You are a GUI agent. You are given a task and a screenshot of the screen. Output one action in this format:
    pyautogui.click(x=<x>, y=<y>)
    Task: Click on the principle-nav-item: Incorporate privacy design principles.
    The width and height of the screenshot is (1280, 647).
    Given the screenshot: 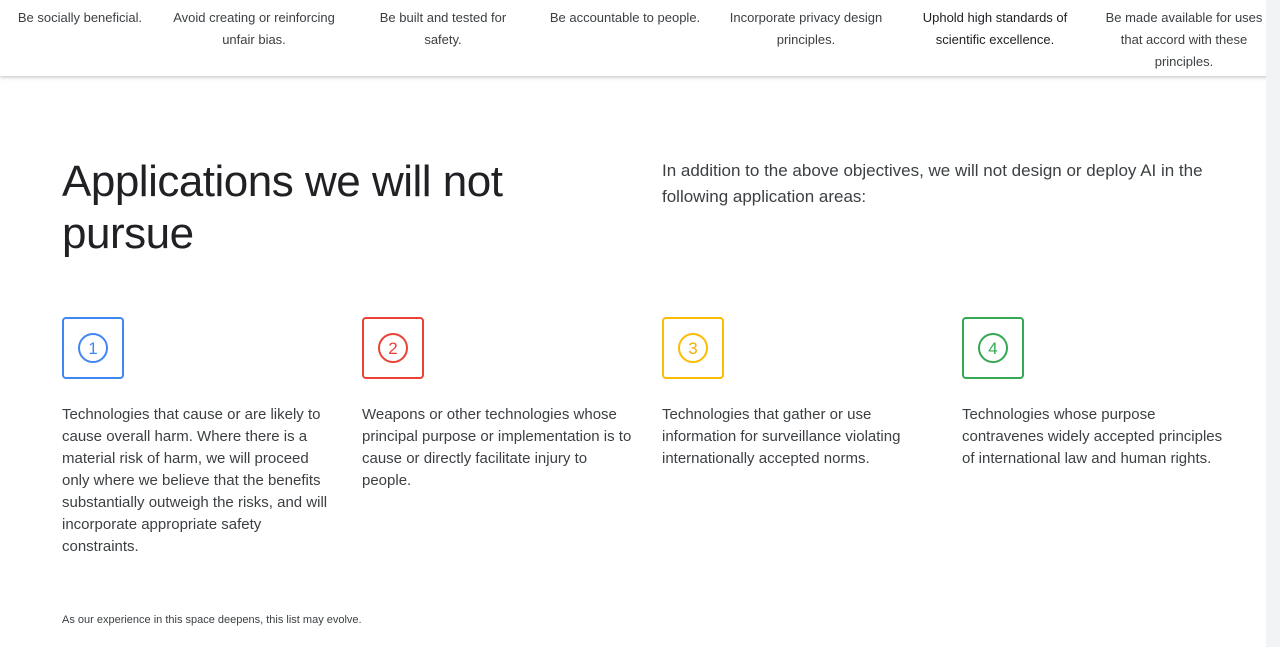 What is the action you would take?
    pyautogui.click(x=806, y=29)
    